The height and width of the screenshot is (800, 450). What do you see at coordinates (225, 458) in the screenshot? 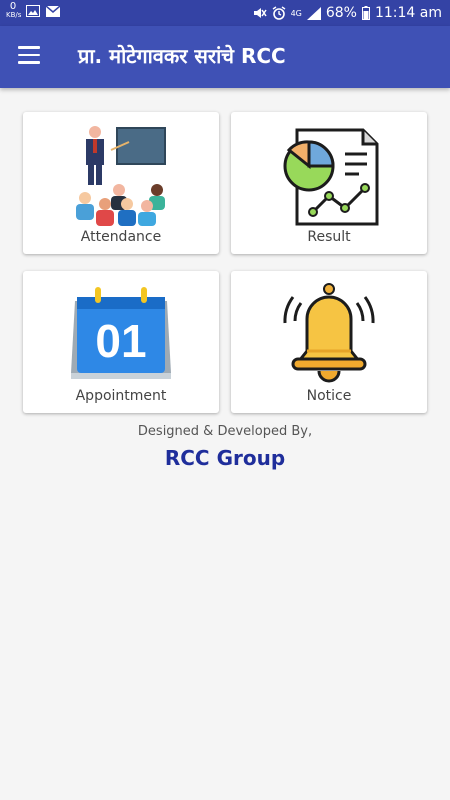
I see `company-name: RCC Group` at bounding box center [225, 458].